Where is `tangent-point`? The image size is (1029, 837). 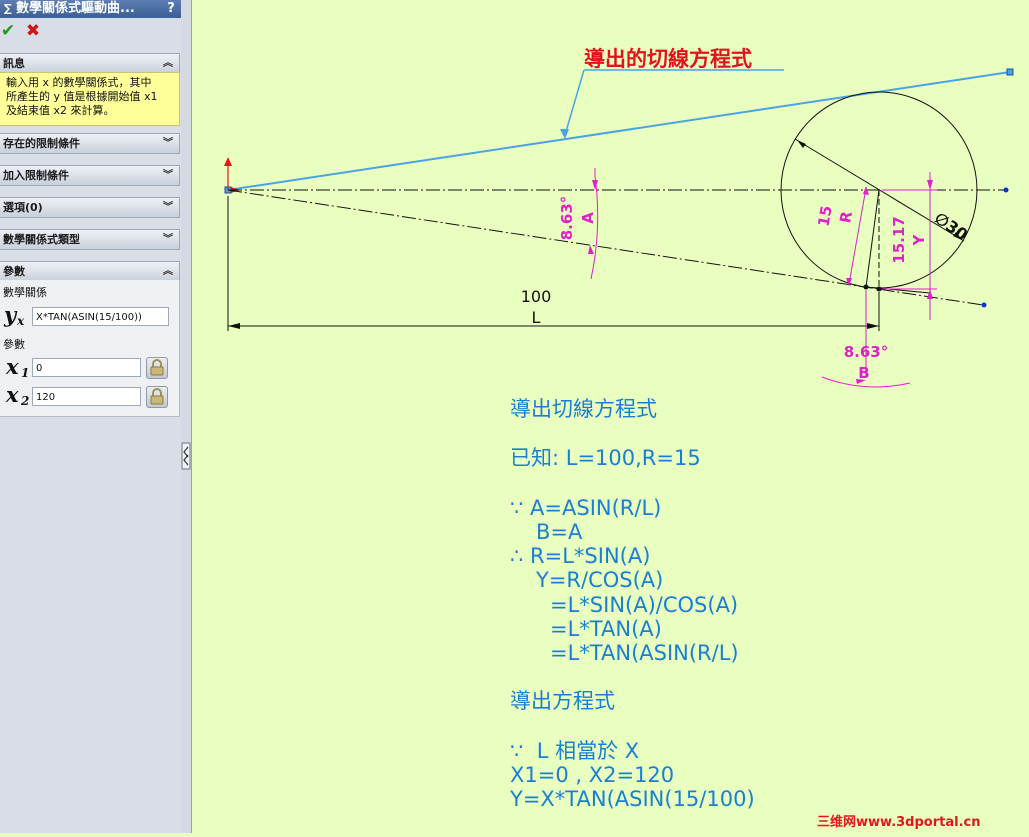
tangent-point is located at coordinates (866, 287).